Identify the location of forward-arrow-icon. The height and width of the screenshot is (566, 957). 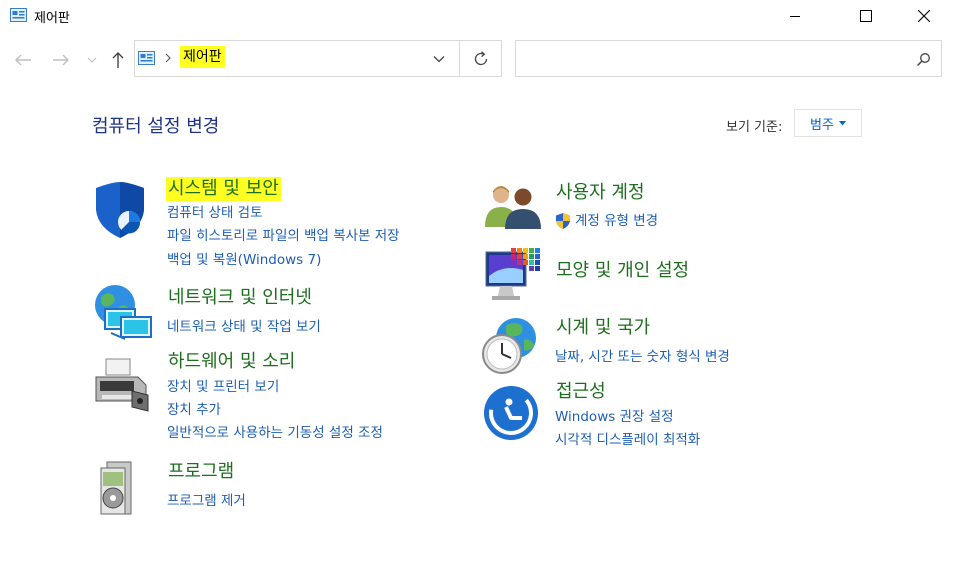
(61, 60).